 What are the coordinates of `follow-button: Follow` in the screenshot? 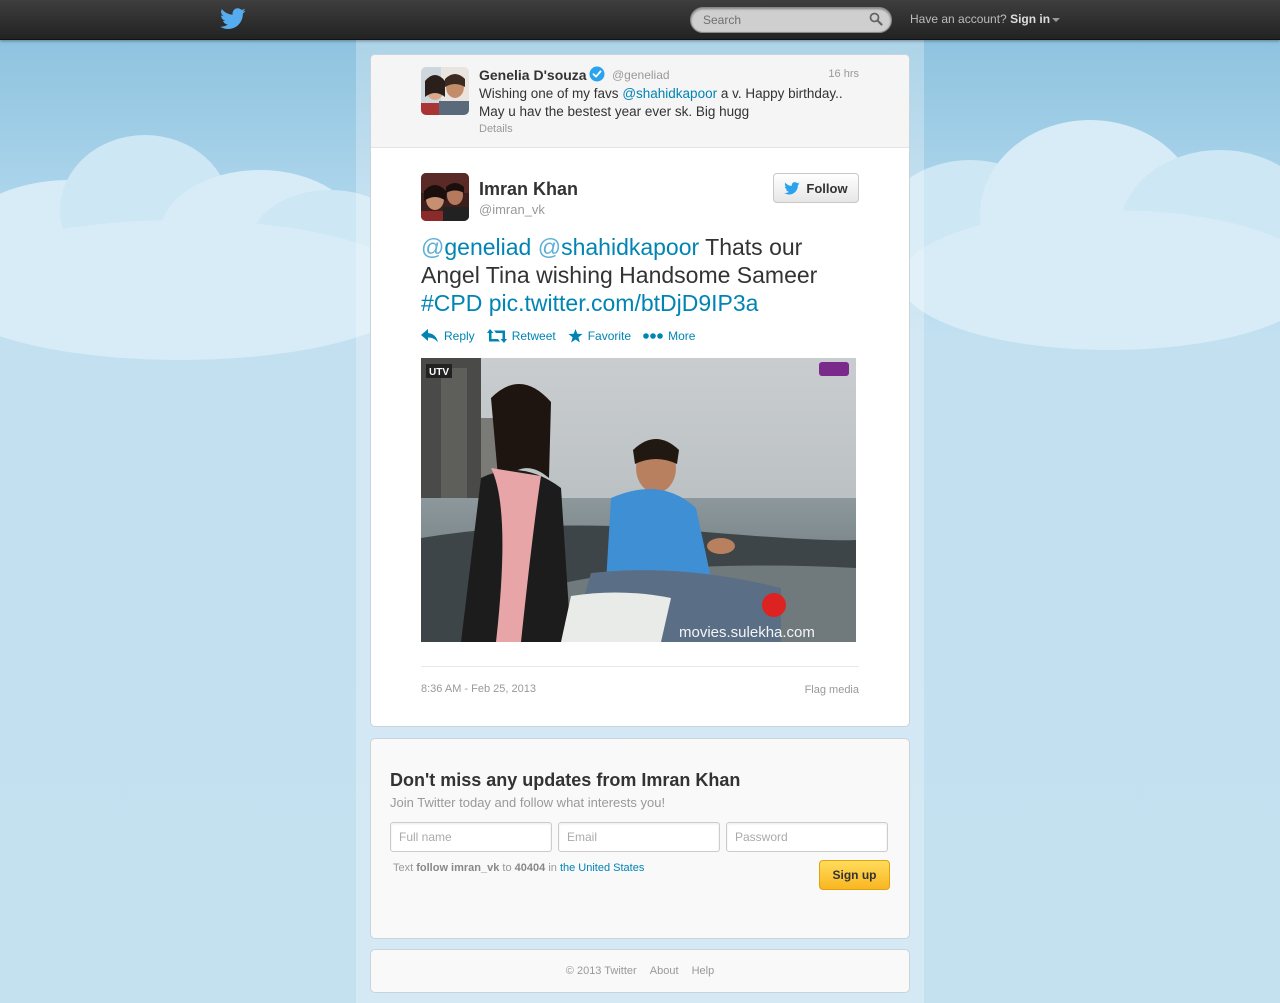 It's located at (816, 188).